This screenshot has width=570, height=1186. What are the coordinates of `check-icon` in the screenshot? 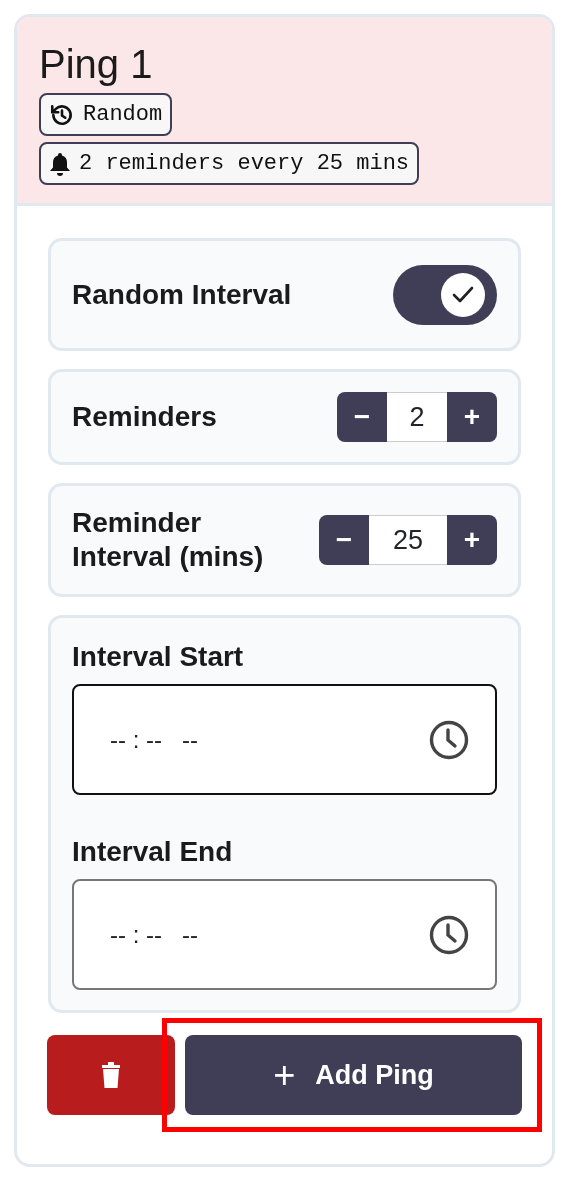 It's located at (463, 294).